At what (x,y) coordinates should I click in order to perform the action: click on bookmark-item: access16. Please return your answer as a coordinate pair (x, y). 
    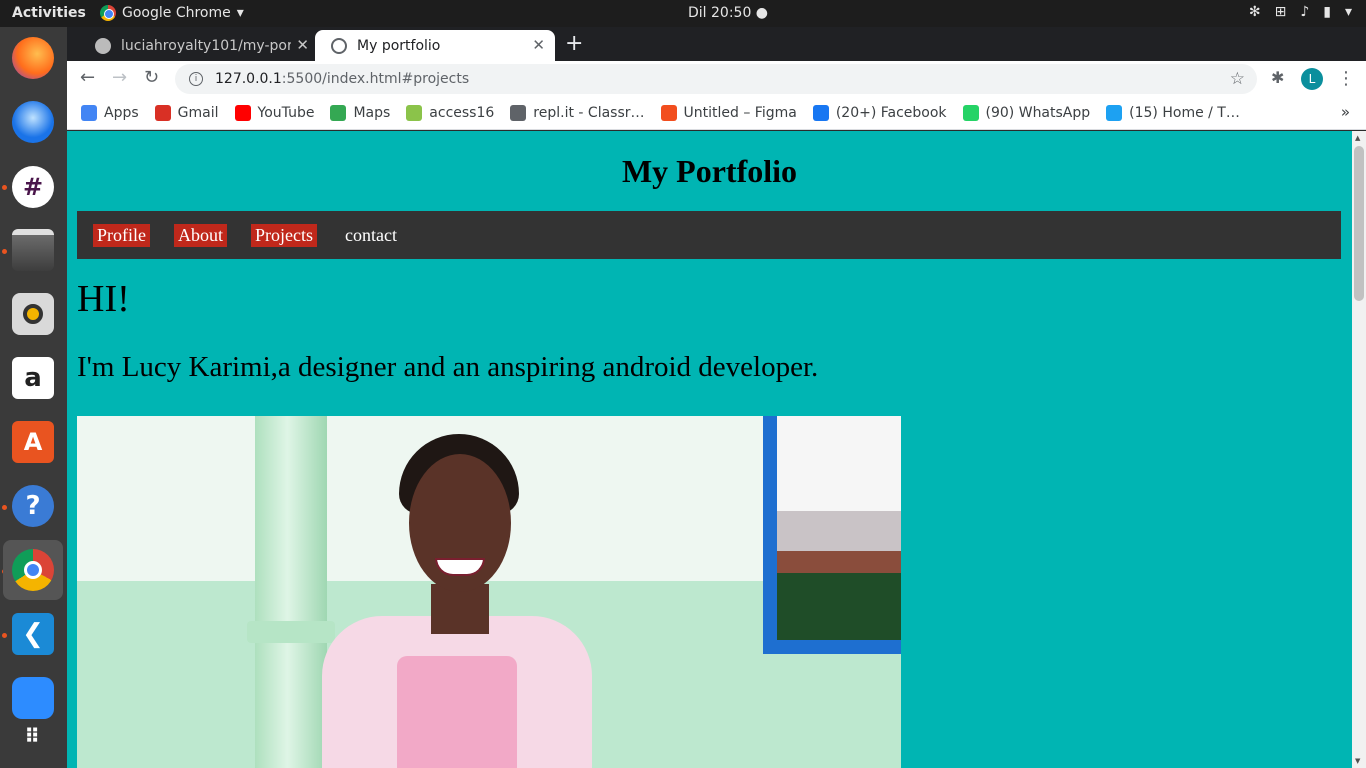
    Looking at the image, I should click on (450, 113).